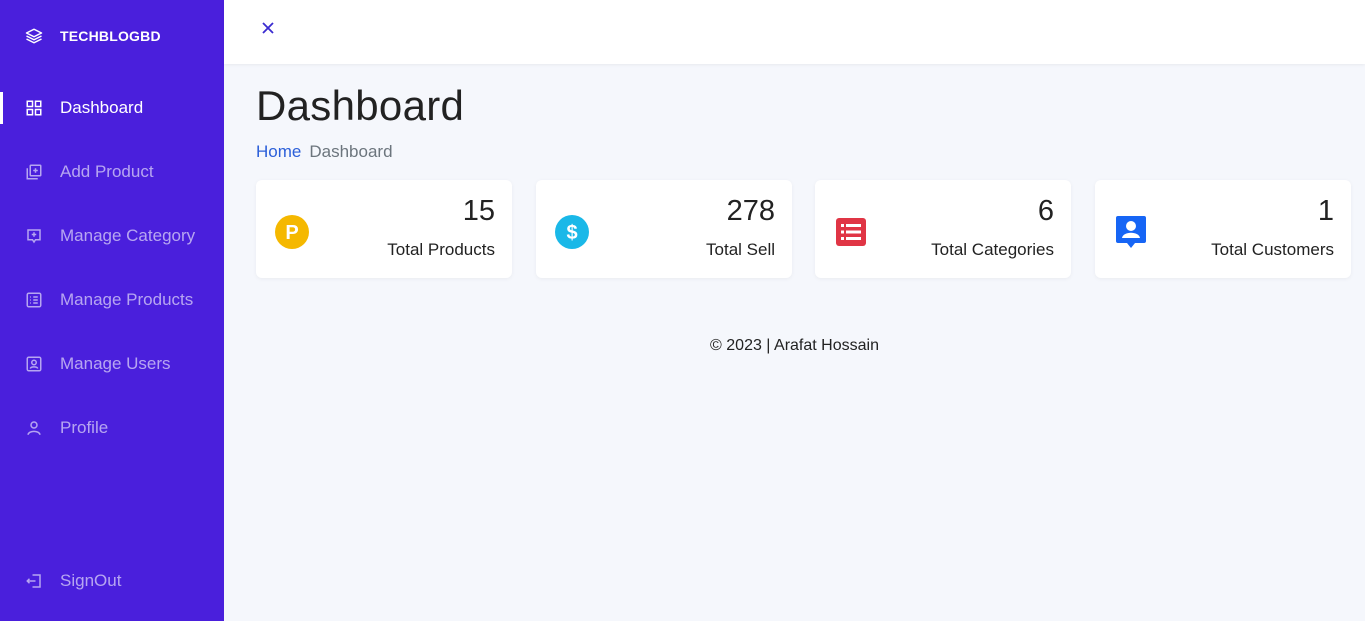  I want to click on sidebar-item-label: Manage Category, so click(128, 235).